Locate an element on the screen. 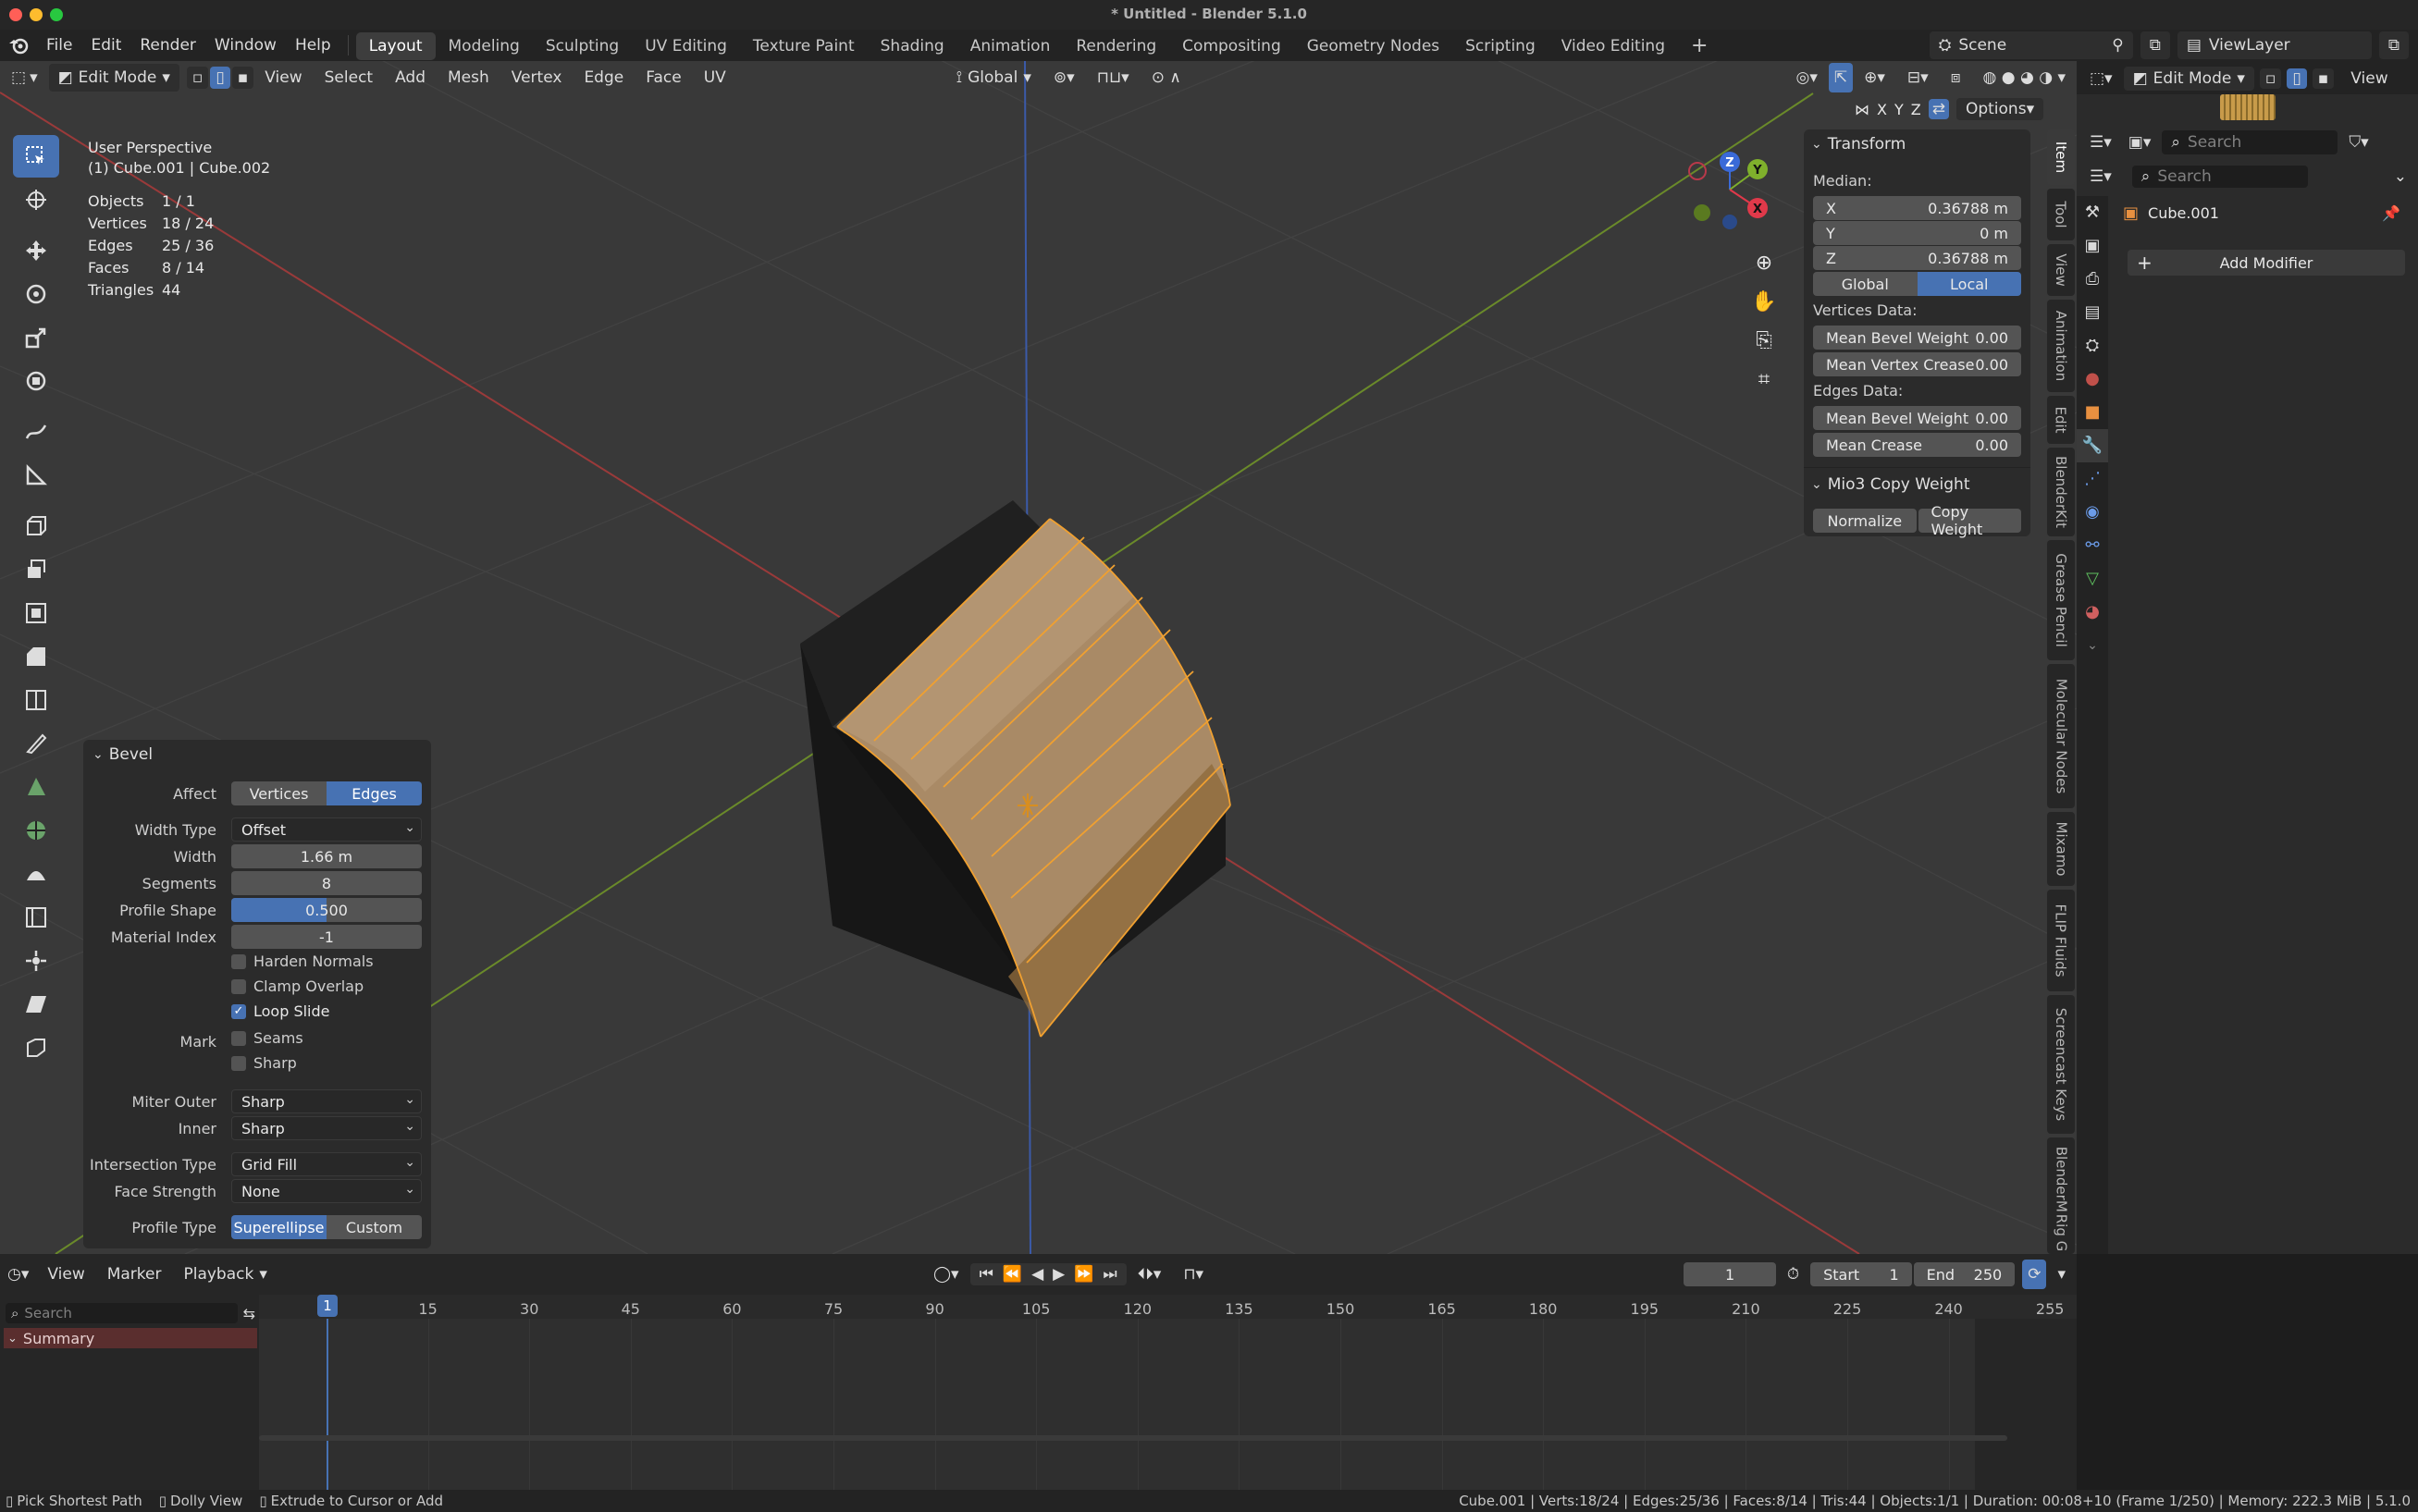  tab-view: View is located at coordinates (2061, 270).